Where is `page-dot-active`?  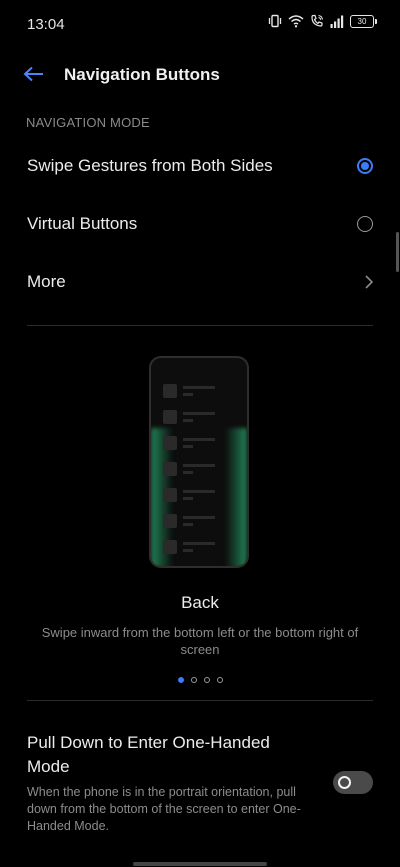
page-dot-active is located at coordinates (180, 680).